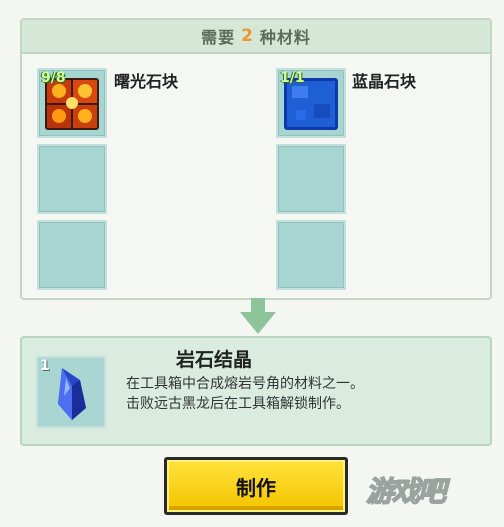 The image size is (504, 527). Describe the element at coordinates (53, 78) in the screenshot. I see `material-count: 9/8` at that location.